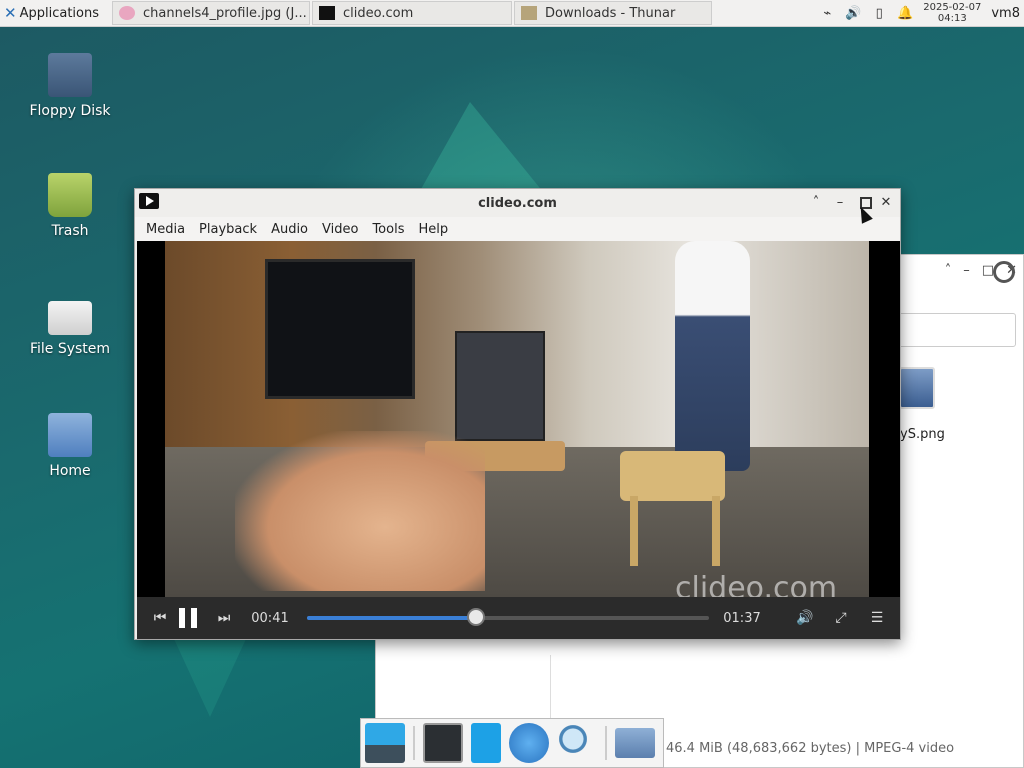 This screenshot has height=768, width=1024. What do you see at coordinates (712, 356) in the screenshot?
I see `video-person` at bounding box center [712, 356].